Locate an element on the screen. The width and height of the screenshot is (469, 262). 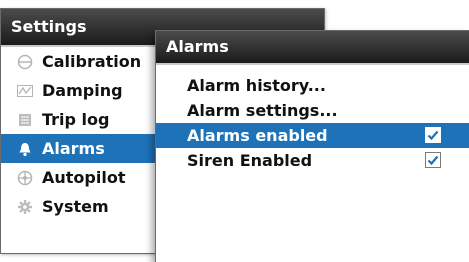
bell-icon is located at coordinates (25, 149).